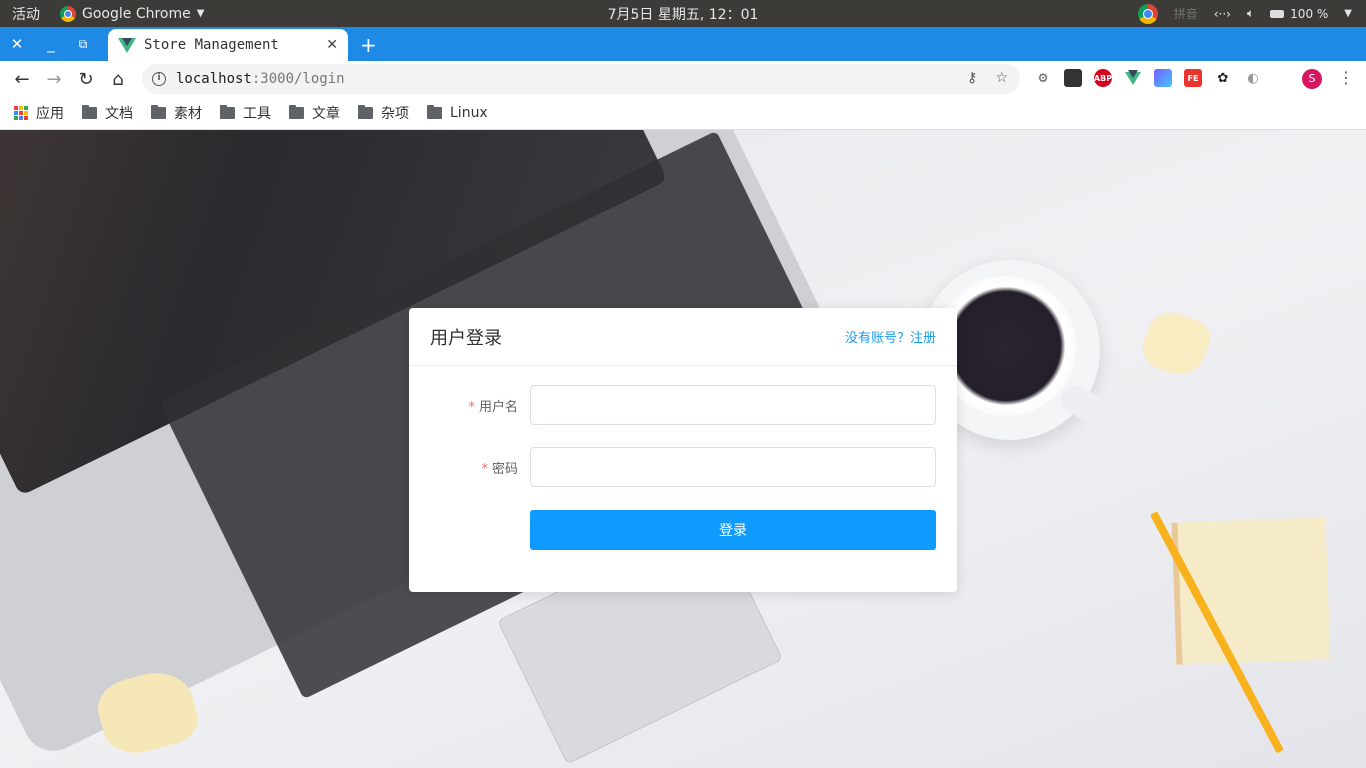 The width and height of the screenshot is (1366, 768). I want to click on key-icon: ⚷, so click(972, 78).